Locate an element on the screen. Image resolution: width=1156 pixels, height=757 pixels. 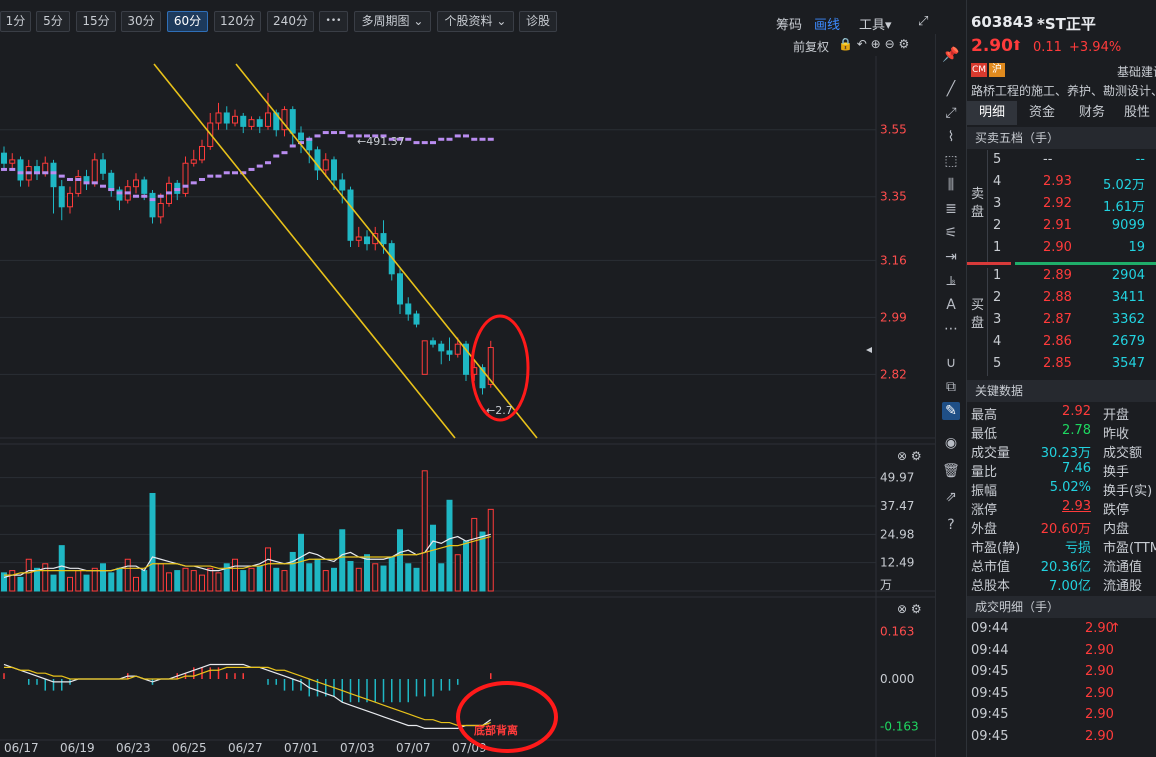
stock-info-dropdown: 个股资料 ⌄ is located at coordinates (475, 21).